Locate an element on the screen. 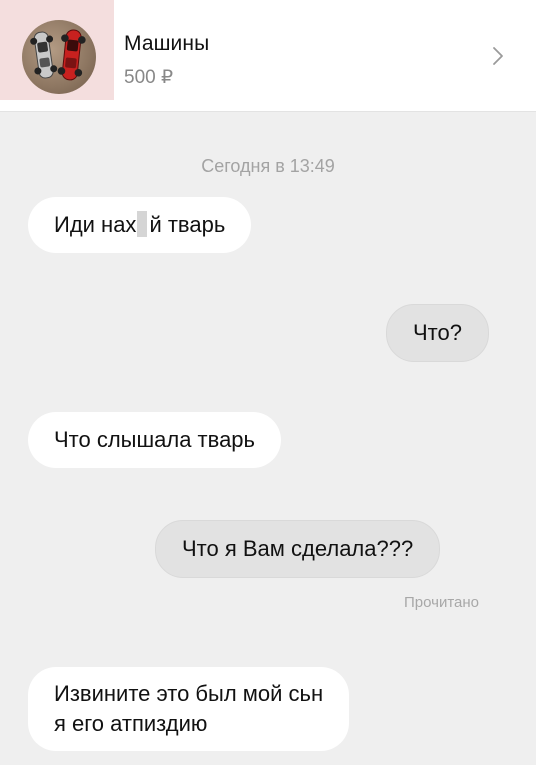 The image size is (536, 765). listing-header: Машины 500 ₽ is located at coordinates (268, 56).